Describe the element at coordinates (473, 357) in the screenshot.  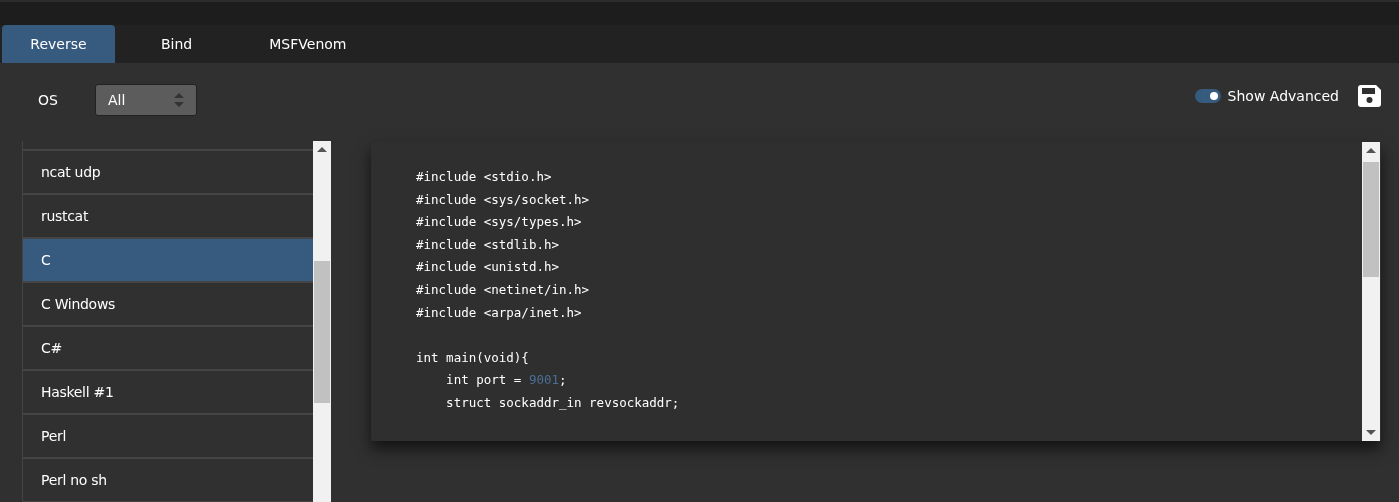
I see `code-line: int main(void){` at that location.